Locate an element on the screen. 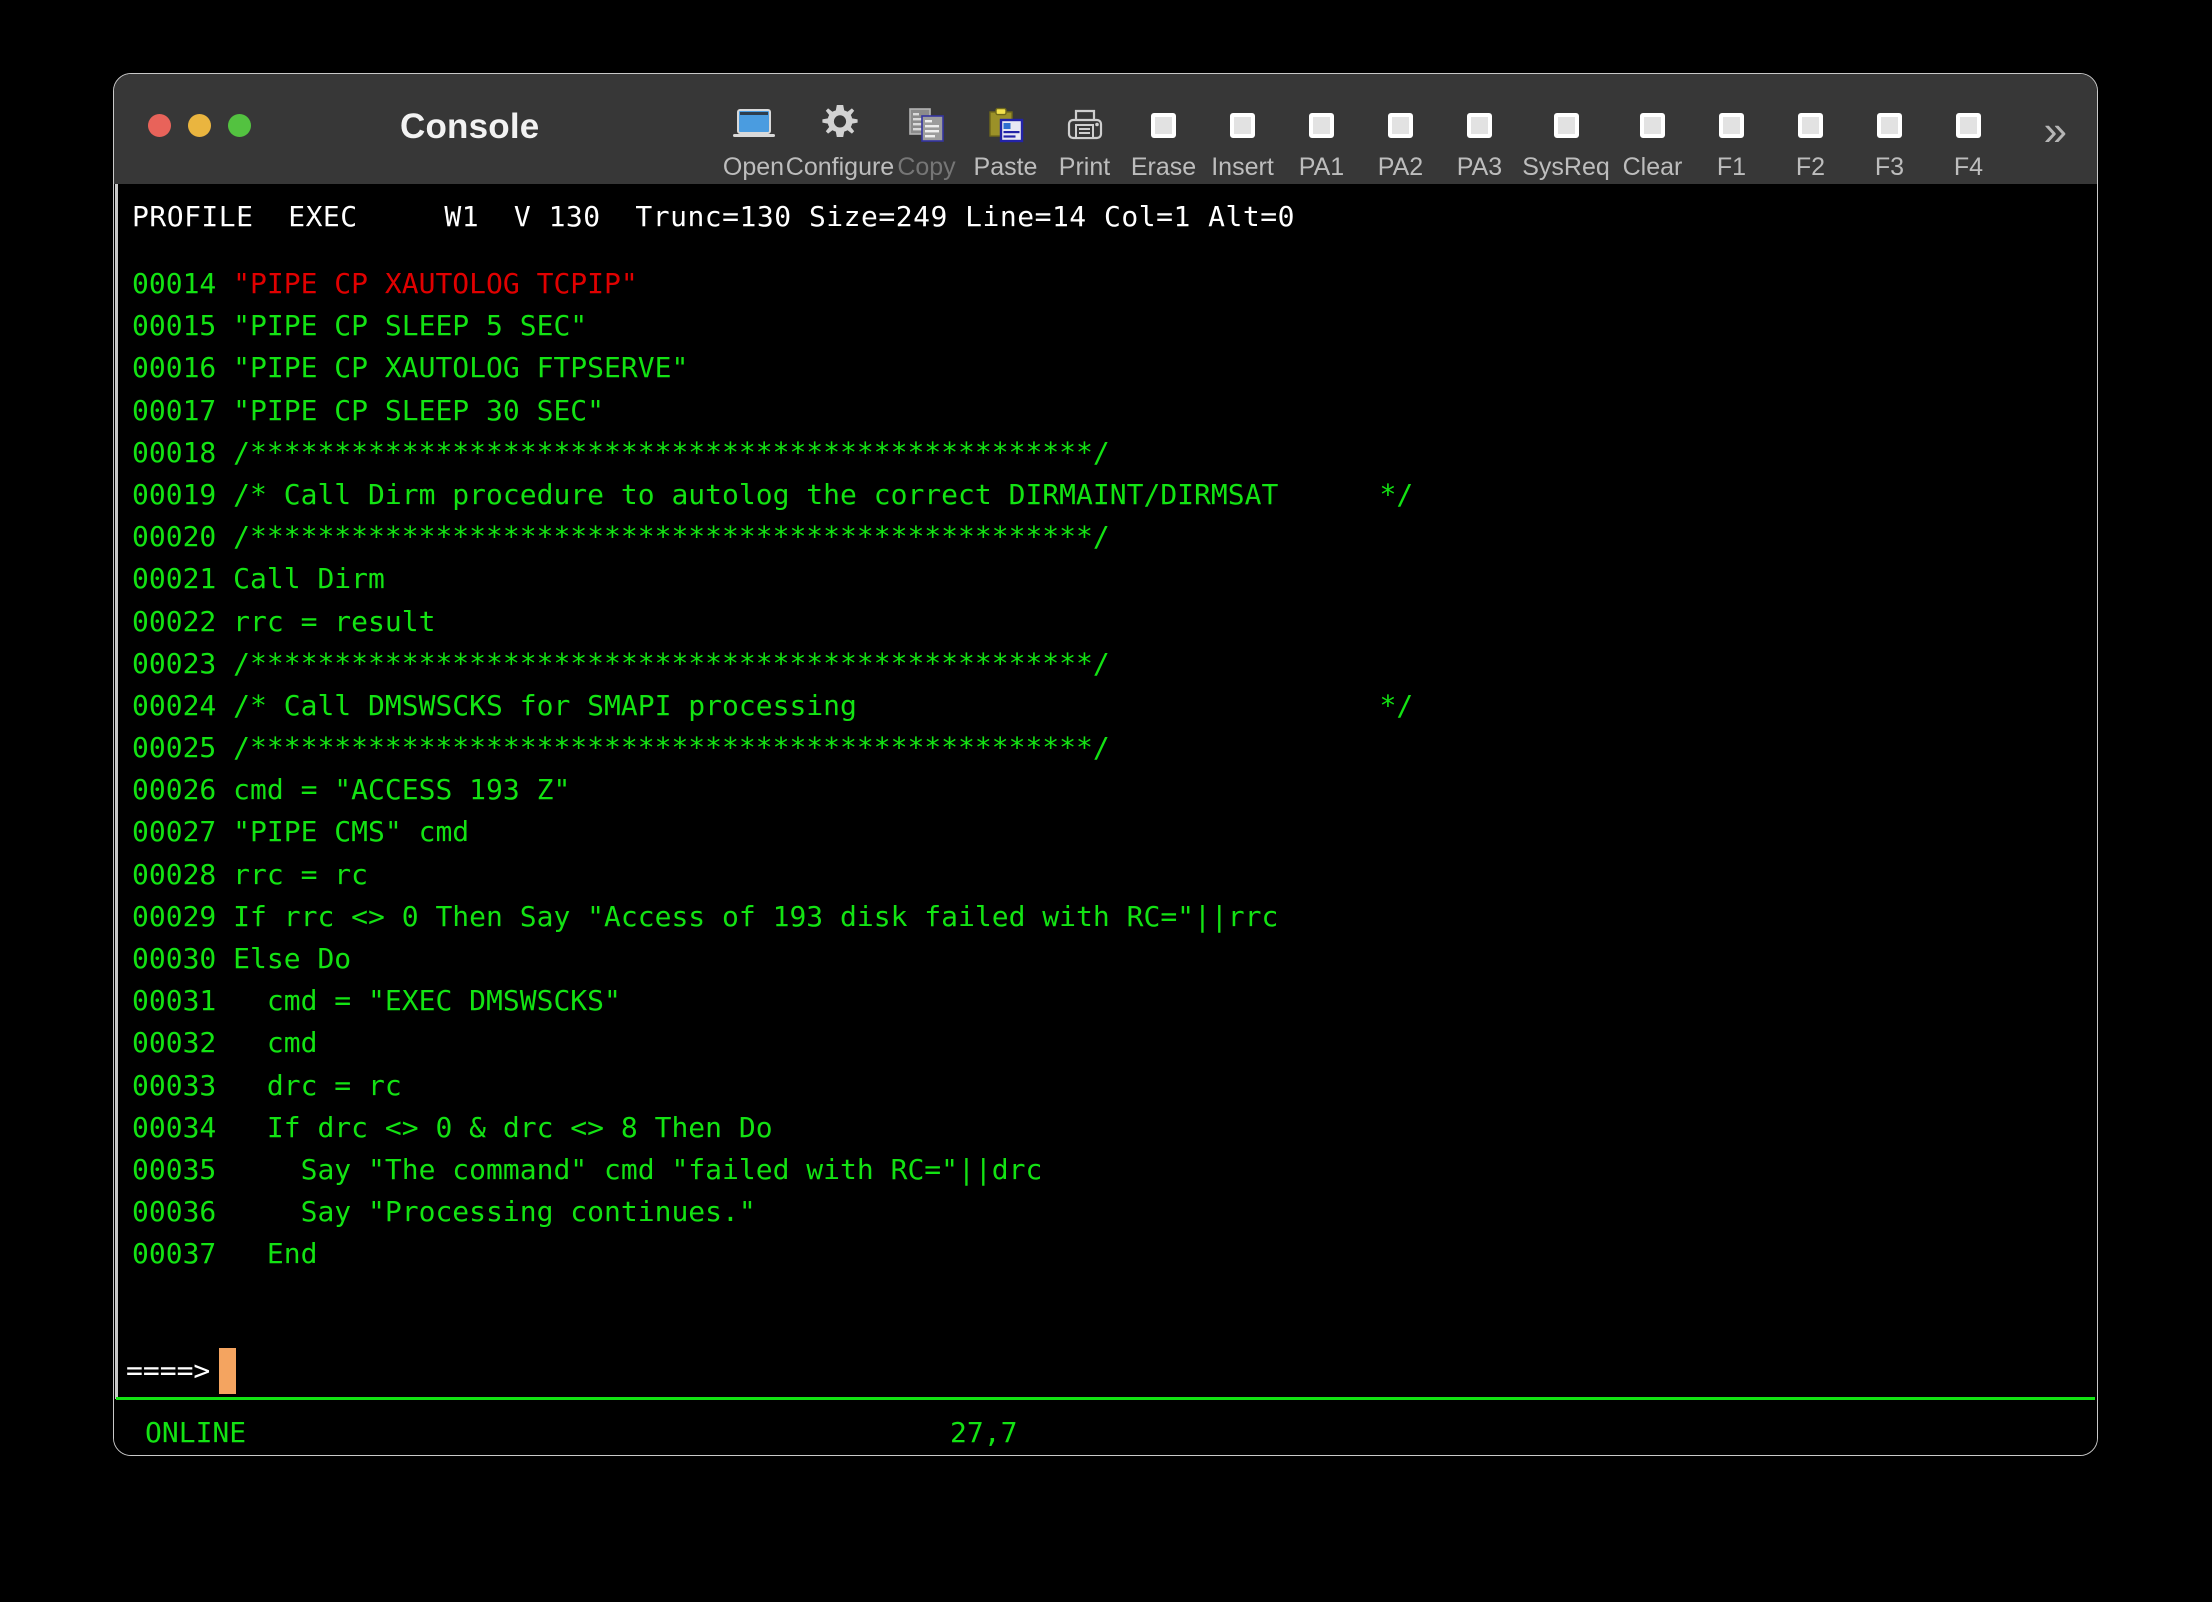 This screenshot has width=2212, height=1602. toolbar-button-f3: F3 is located at coordinates (1889, 134).